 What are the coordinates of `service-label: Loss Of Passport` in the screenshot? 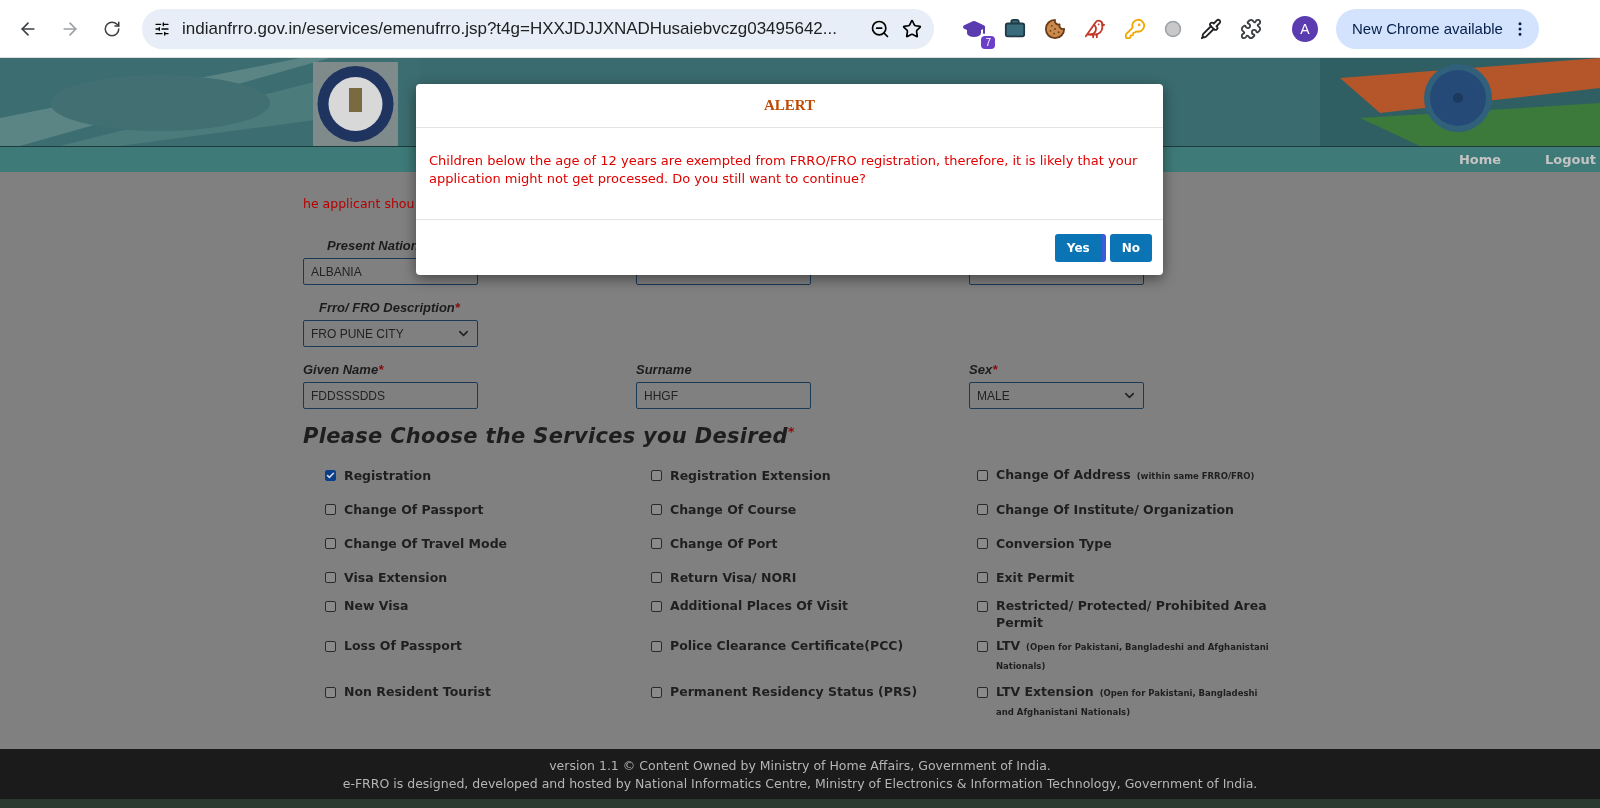 It's located at (403, 657).